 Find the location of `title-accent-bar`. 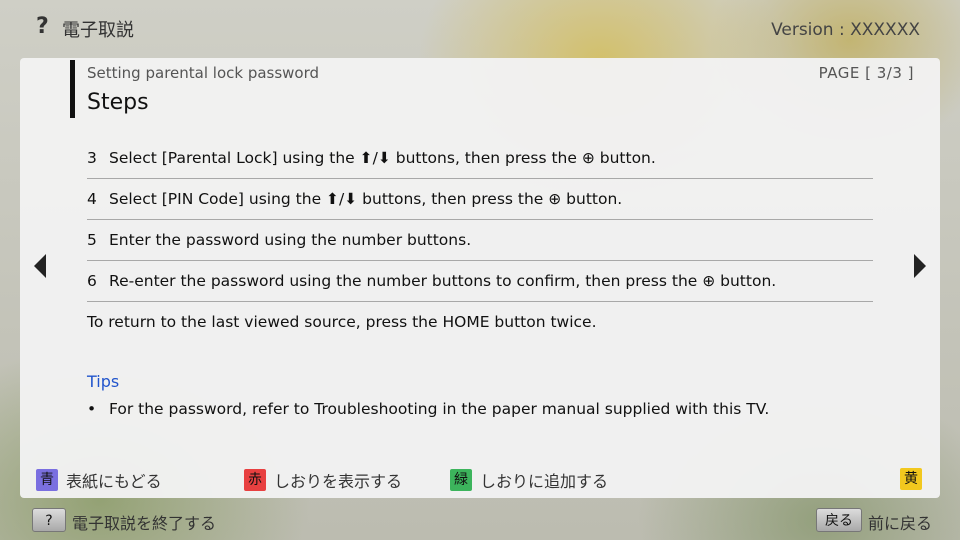

title-accent-bar is located at coordinates (72, 89).